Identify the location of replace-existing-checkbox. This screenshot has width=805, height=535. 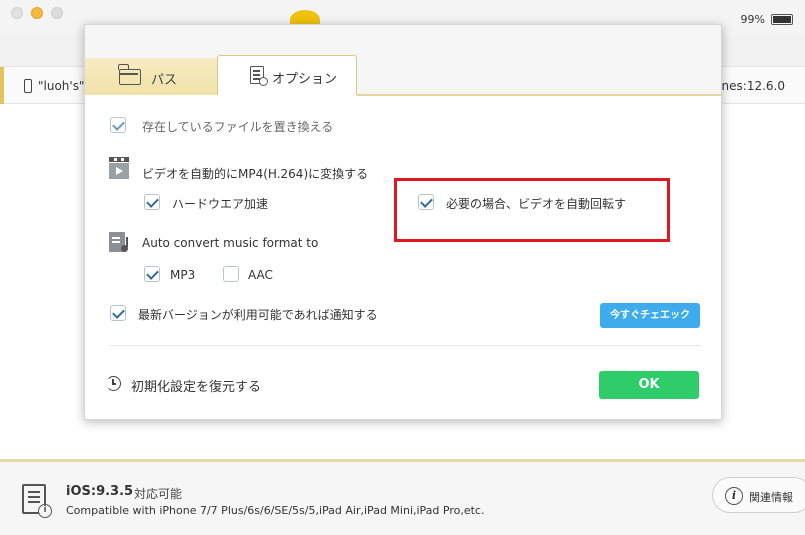
(118, 125).